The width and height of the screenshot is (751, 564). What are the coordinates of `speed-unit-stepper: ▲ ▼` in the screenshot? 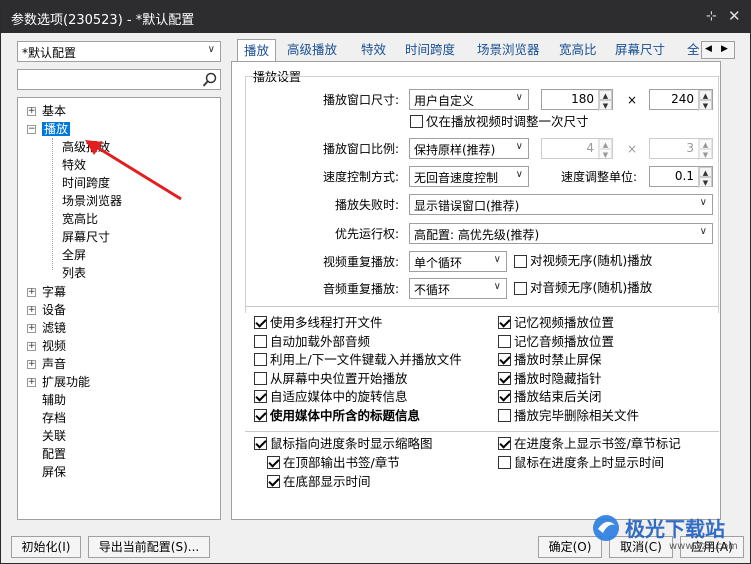 It's located at (705, 177).